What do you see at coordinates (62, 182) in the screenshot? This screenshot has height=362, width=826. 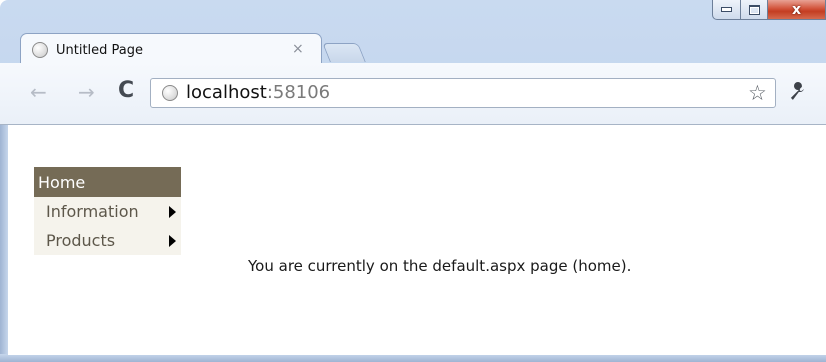 I see `menu-item-label: Home` at bounding box center [62, 182].